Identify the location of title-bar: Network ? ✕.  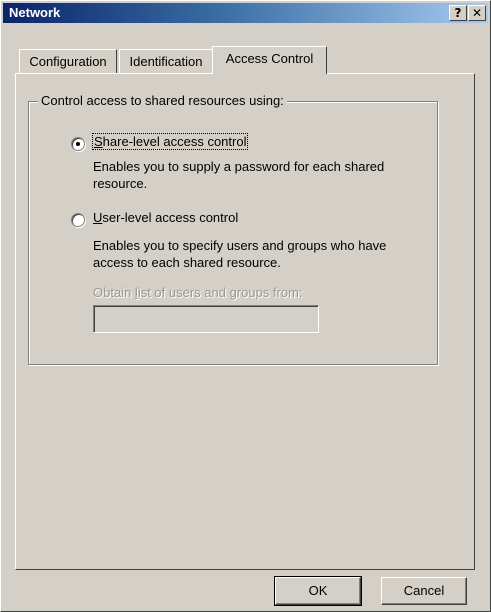
(245, 13).